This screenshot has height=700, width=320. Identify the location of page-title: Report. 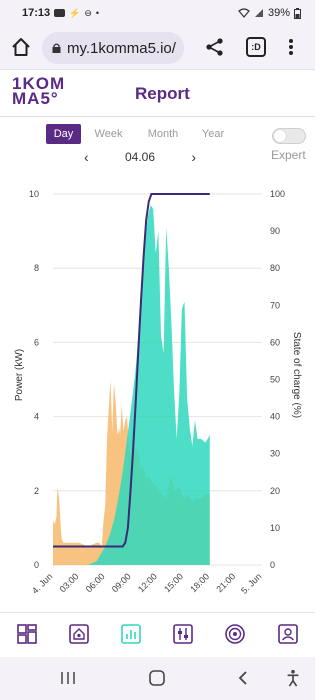
(162, 93).